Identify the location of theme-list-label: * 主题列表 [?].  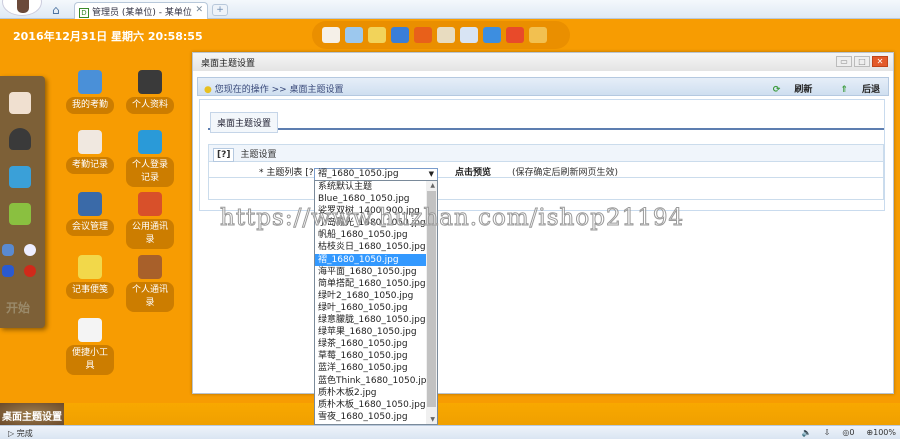
(287, 173).